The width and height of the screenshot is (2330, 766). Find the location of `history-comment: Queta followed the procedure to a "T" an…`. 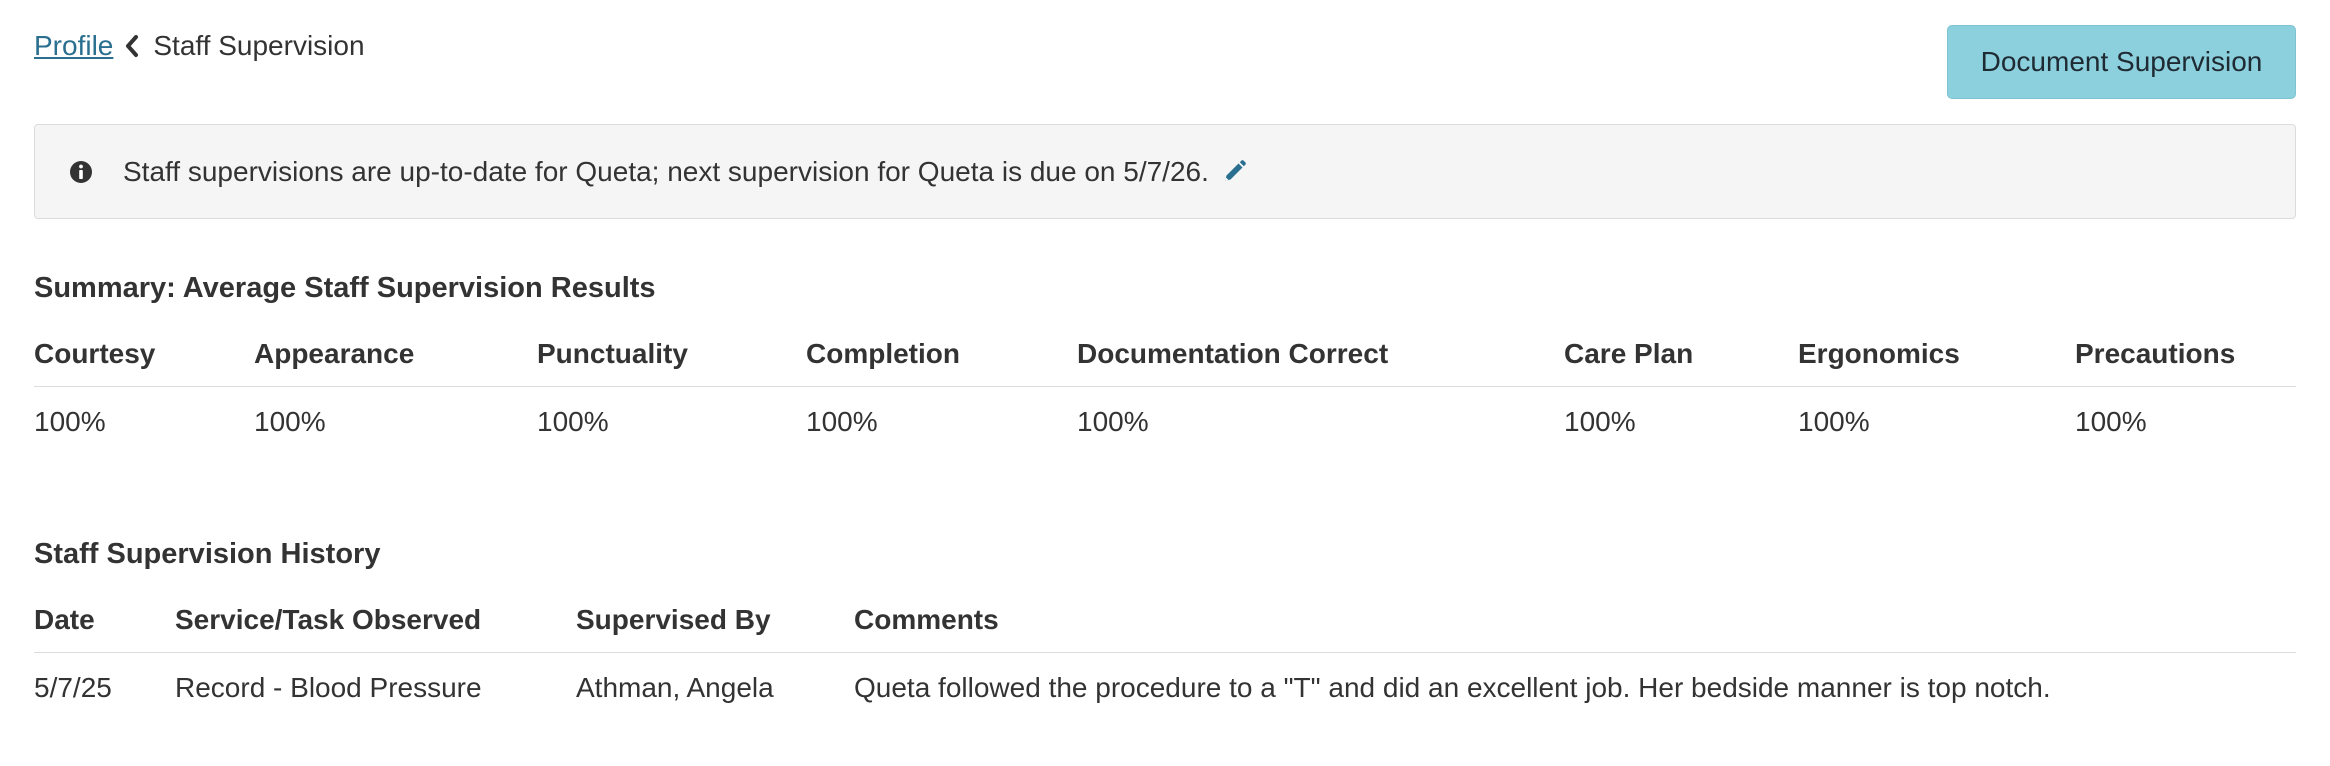

history-comment: Queta followed the procedure to a "T" an… is located at coordinates (1452, 688).